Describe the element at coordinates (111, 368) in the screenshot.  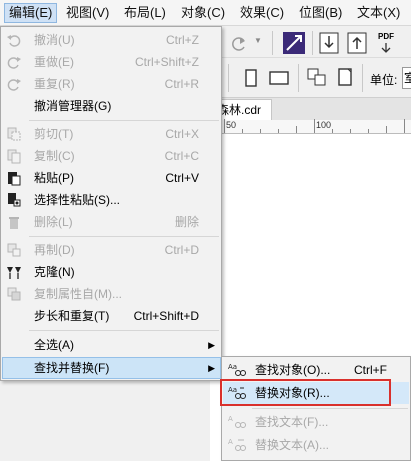
I see `menu-item-find-replace: 查找并替换(F) ▶` at that location.